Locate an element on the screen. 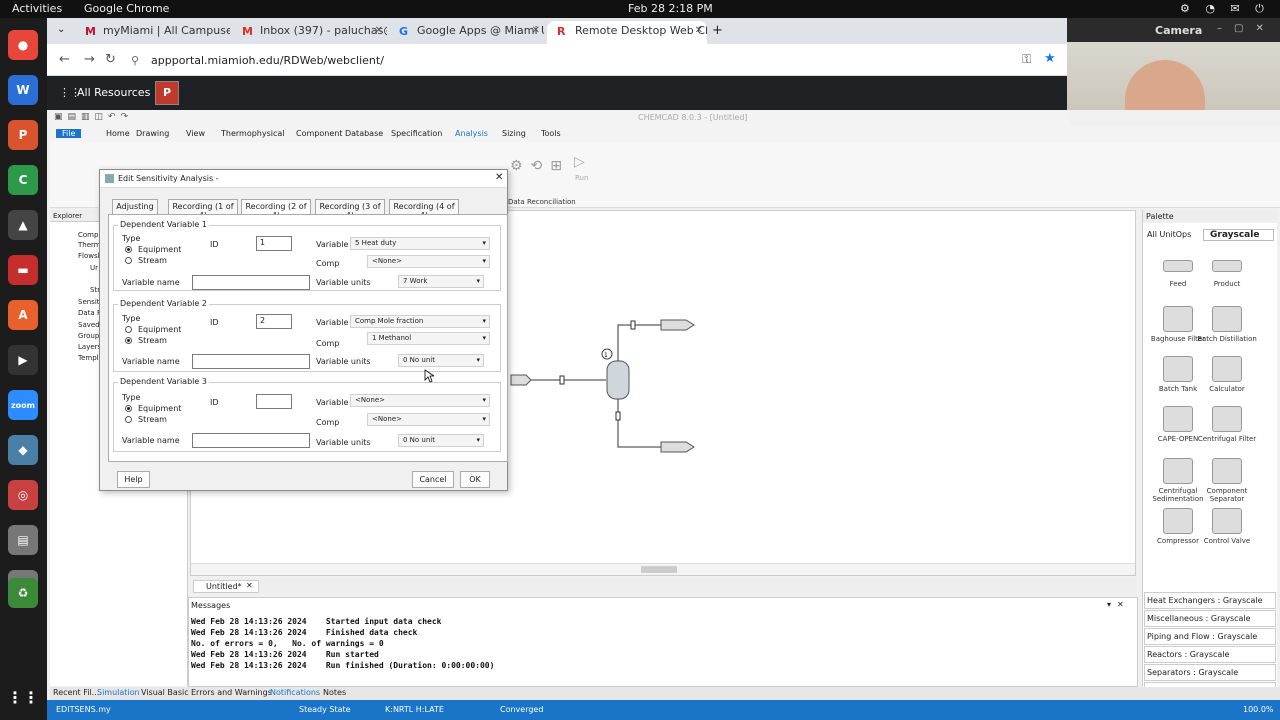  run-label: Run is located at coordinates (581, 178).